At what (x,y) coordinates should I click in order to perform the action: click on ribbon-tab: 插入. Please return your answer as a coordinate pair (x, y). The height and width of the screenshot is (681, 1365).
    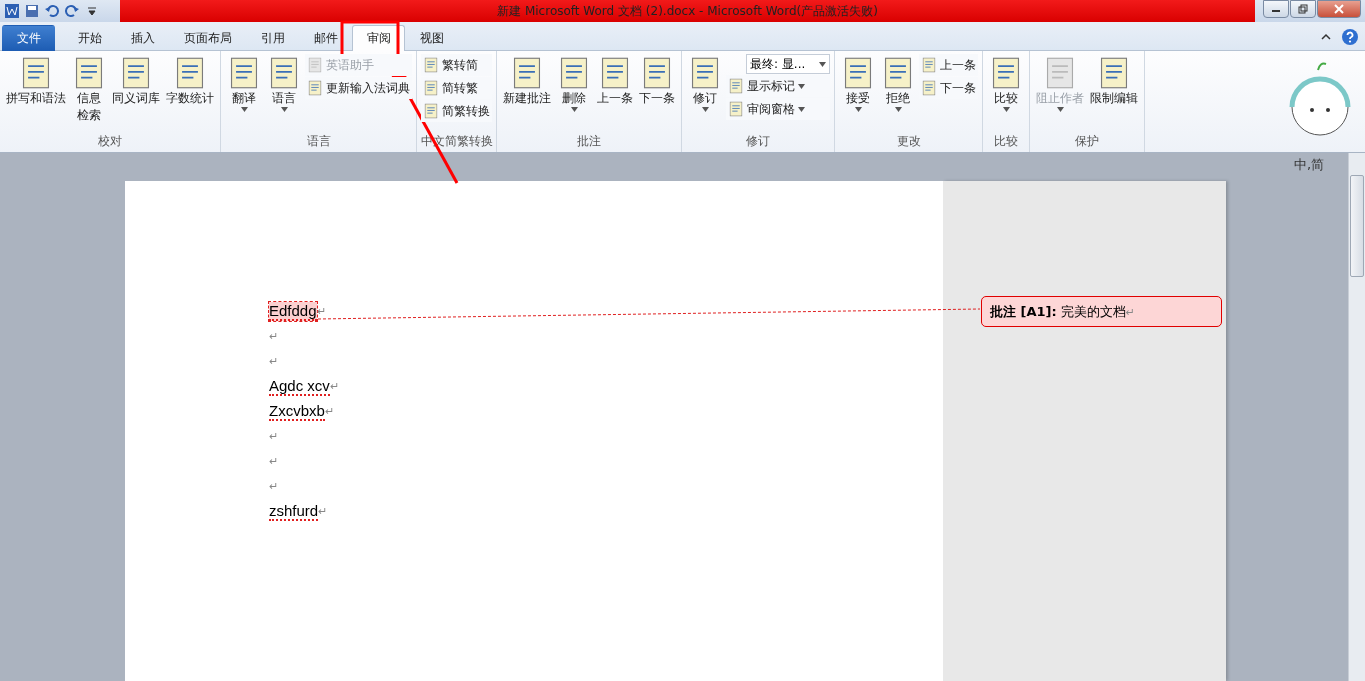
    Looking at the image, I should click on (142, 38).